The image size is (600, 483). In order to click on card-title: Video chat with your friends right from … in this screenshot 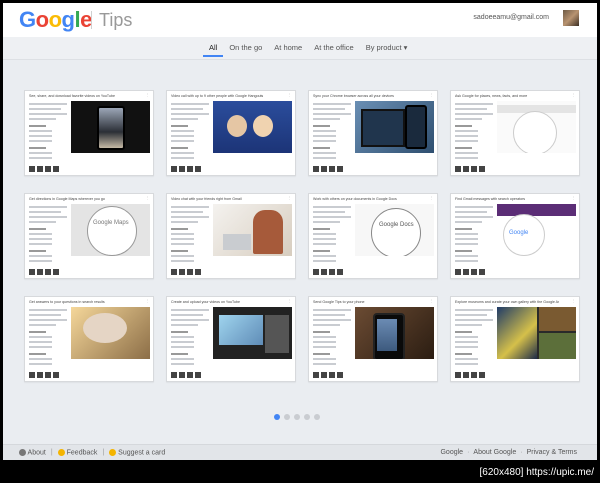, I will do `click(206, 199)`.